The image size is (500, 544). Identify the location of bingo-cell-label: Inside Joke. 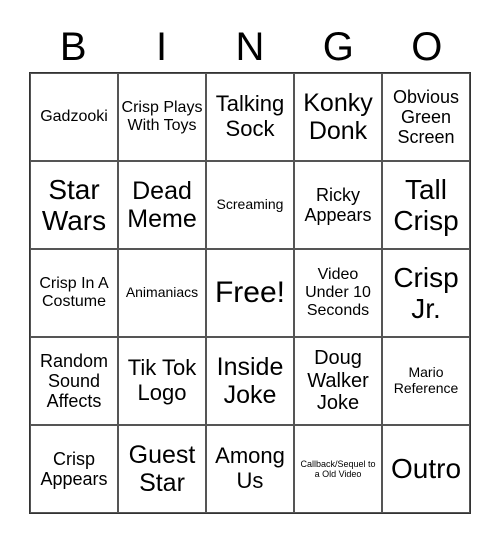
(250, 381).